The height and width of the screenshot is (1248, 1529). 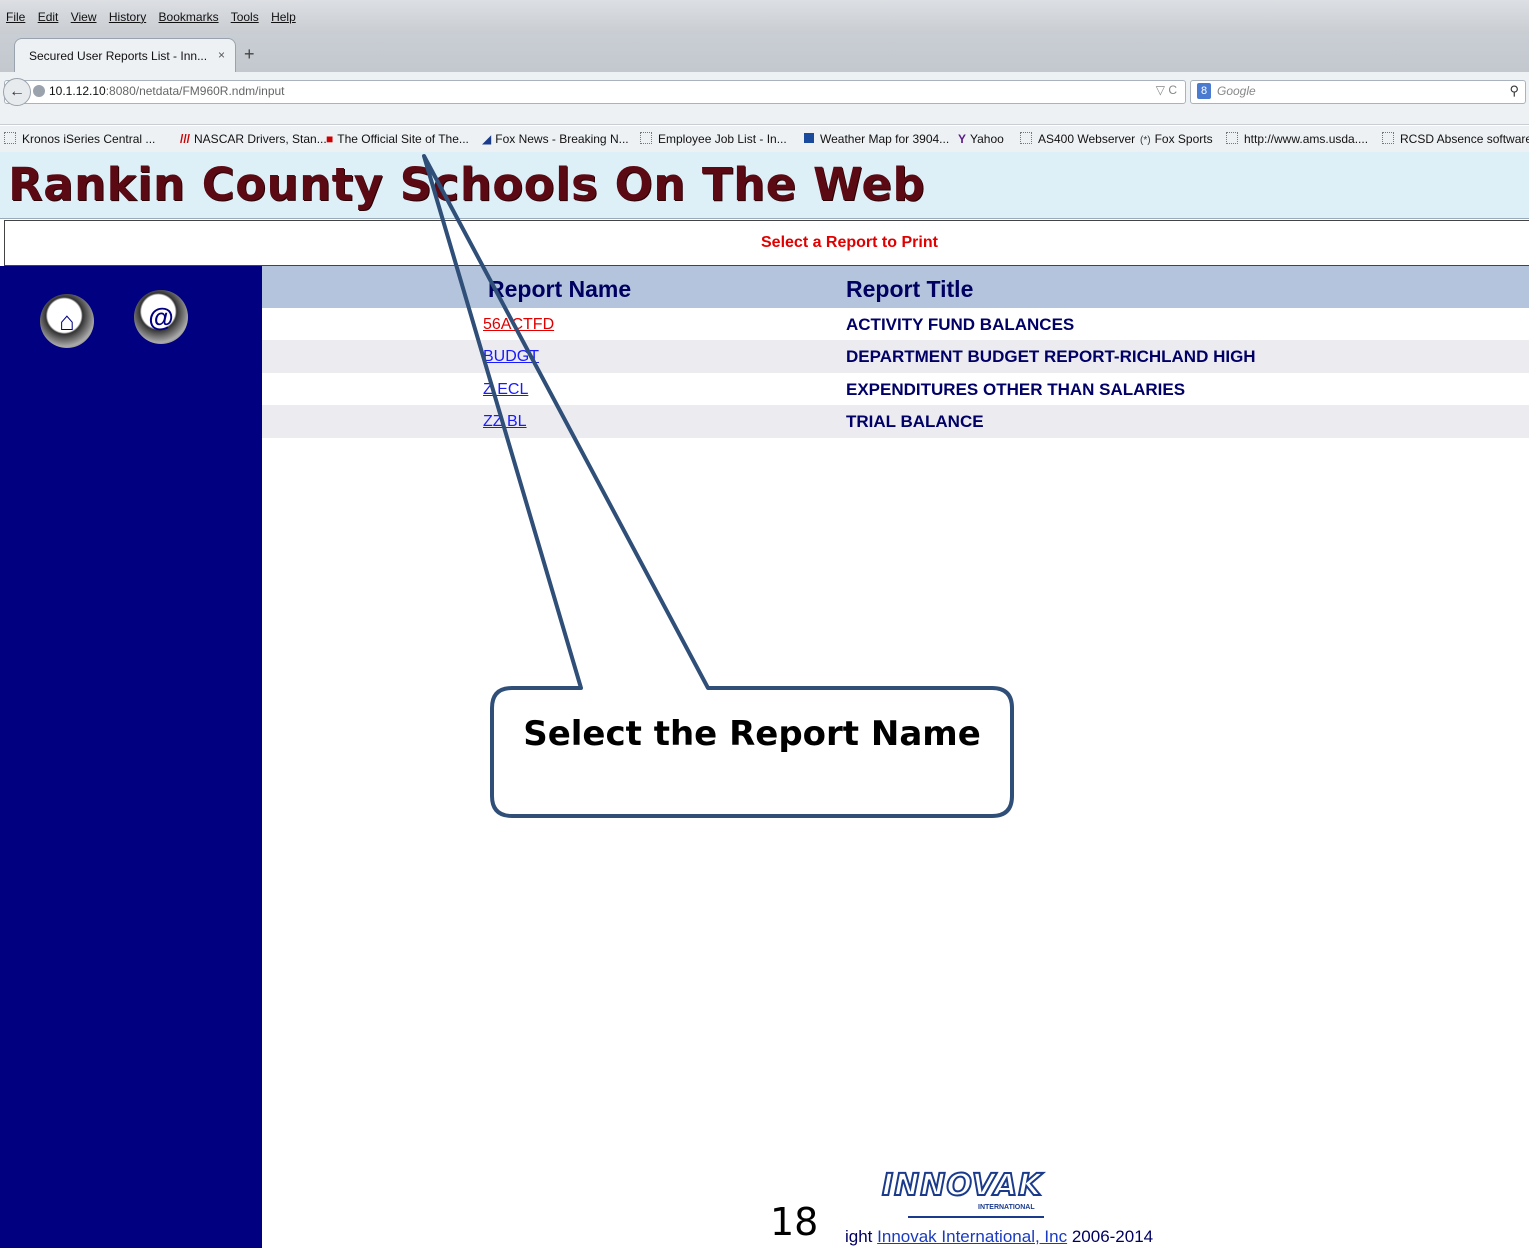 I want to click on innovak-link: Innovak International, Inc, so click(x=972, y=1236).